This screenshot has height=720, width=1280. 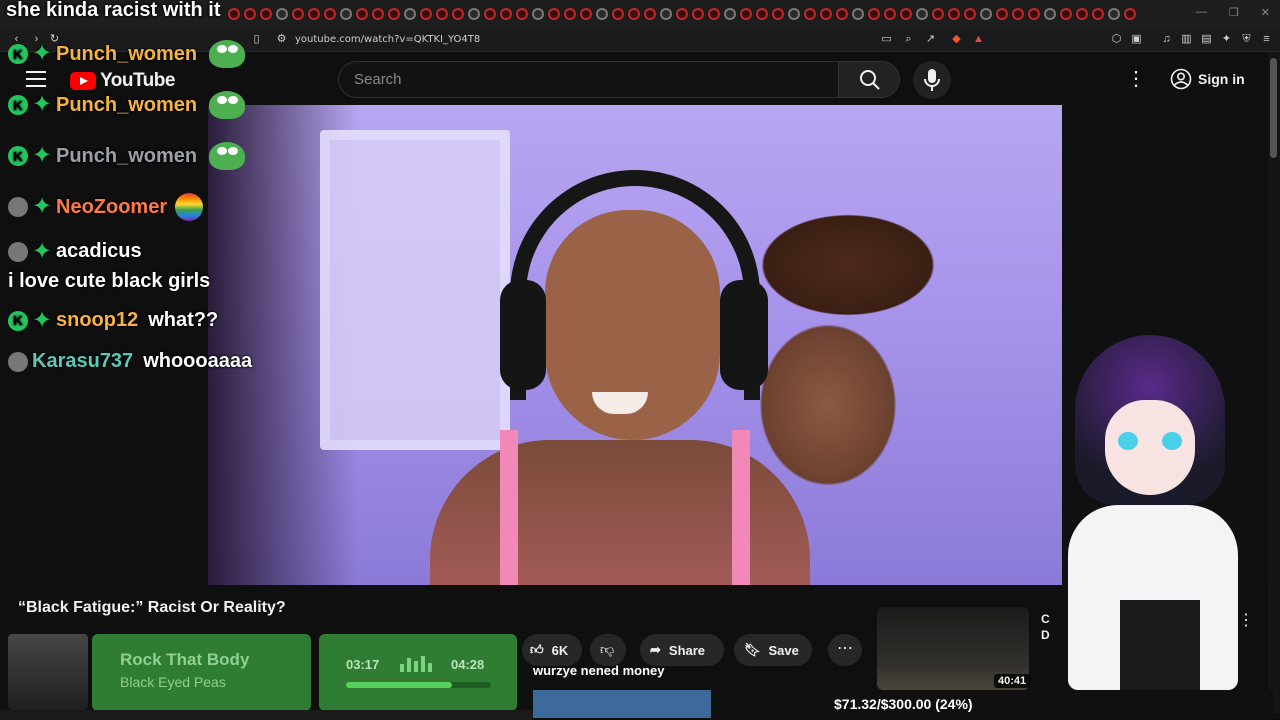 I want to click on sidebar-icon: ▥, so click(x=1186, y=39).